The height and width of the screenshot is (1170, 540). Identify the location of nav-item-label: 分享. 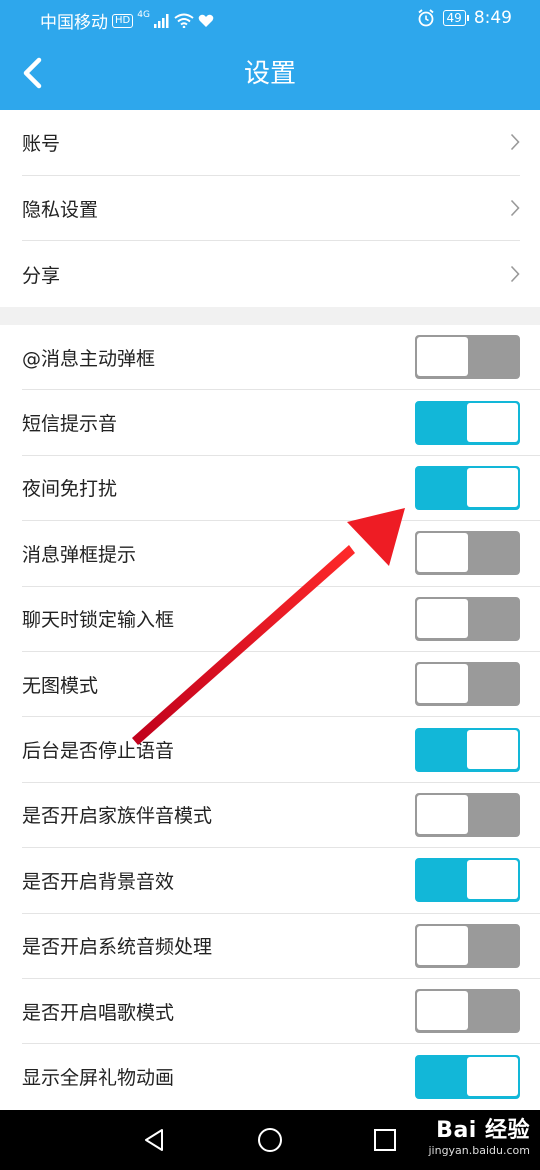
(41, 275).